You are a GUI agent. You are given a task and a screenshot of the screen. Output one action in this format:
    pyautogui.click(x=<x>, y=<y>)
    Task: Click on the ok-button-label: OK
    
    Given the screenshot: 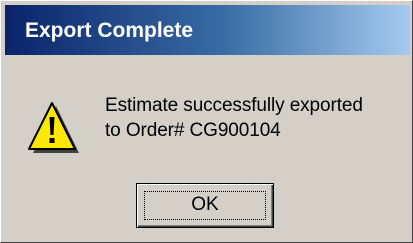 What is the action you would take?
    pyautogui.click(x=205, y=204)
    